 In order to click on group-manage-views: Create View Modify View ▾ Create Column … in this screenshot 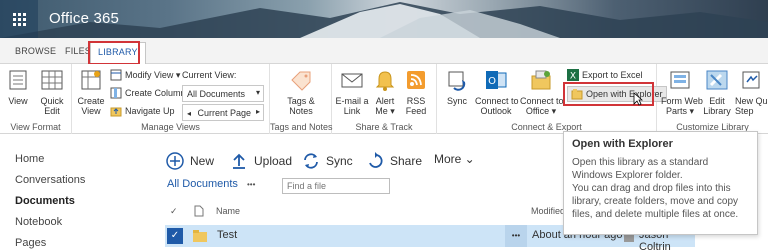, I will do `click(171, 99)`.